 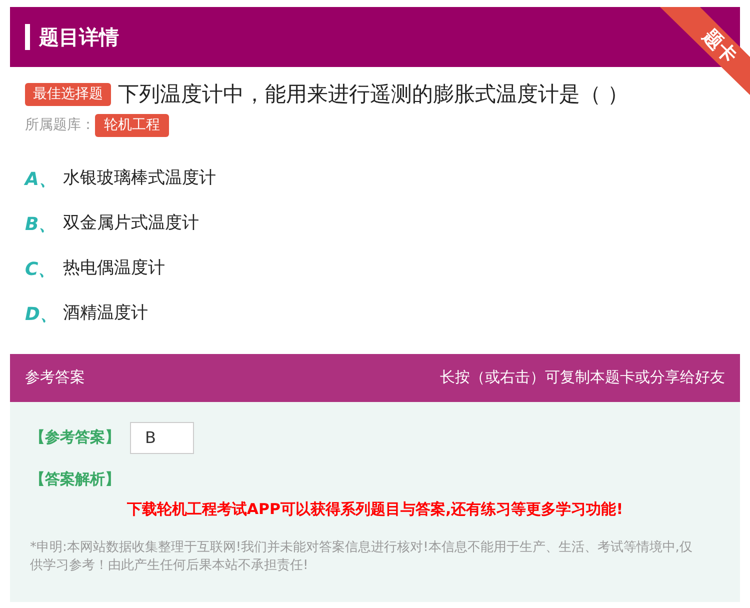 What do you see at coordinates (60, 125) in the screenshot?
I see `bank-label: 所属题库：` at bounding box center [60, 125].